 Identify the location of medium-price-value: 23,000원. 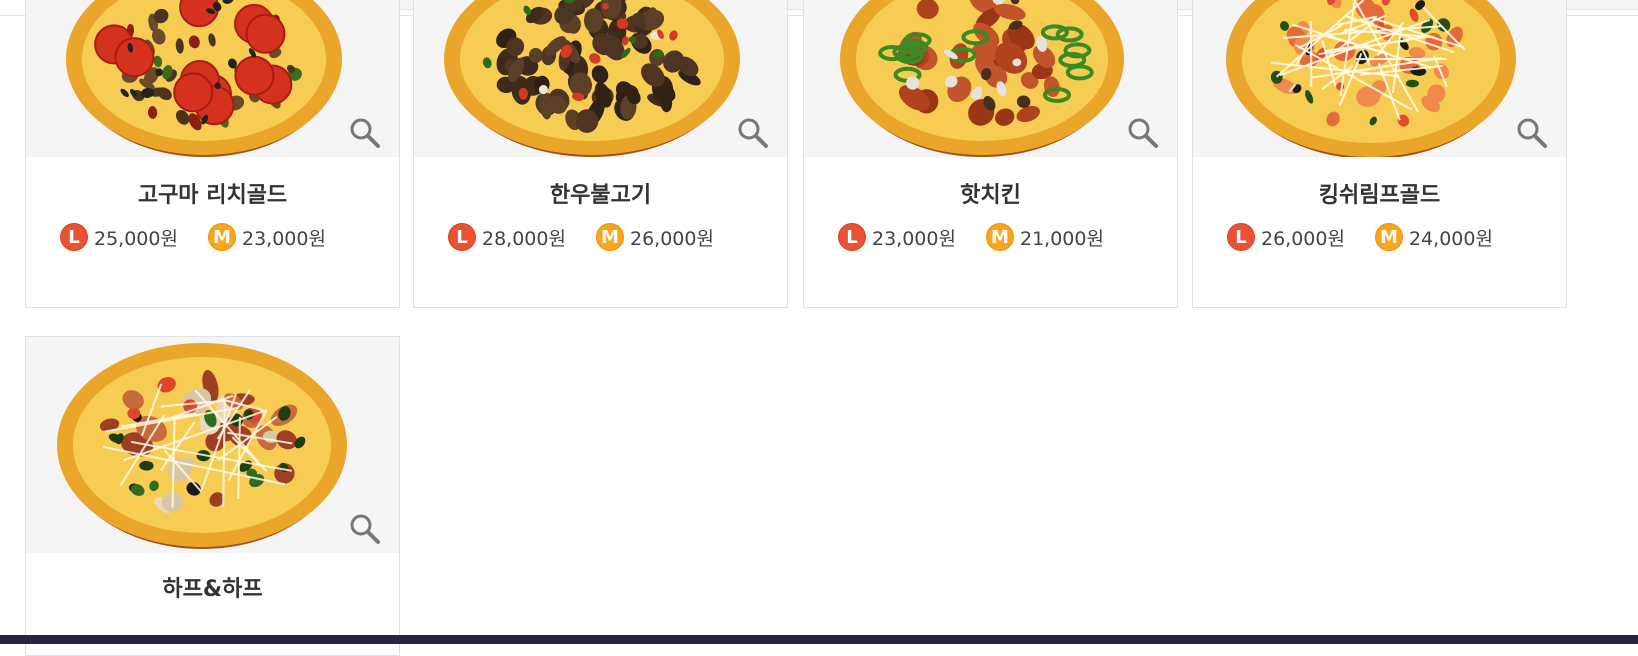
(284, 237).